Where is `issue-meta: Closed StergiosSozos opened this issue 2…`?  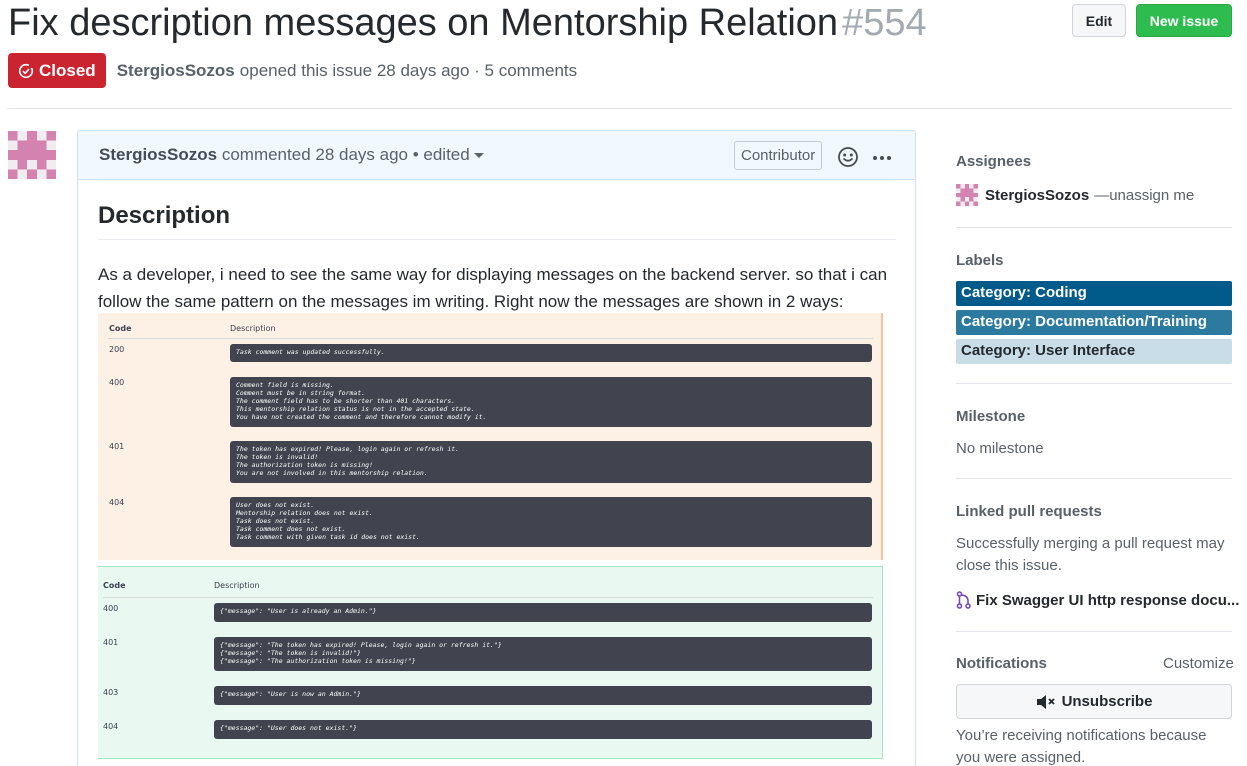 issue-meta: Closed StergiosSozos opened this issue 2… is located at coordinates (292, 70).